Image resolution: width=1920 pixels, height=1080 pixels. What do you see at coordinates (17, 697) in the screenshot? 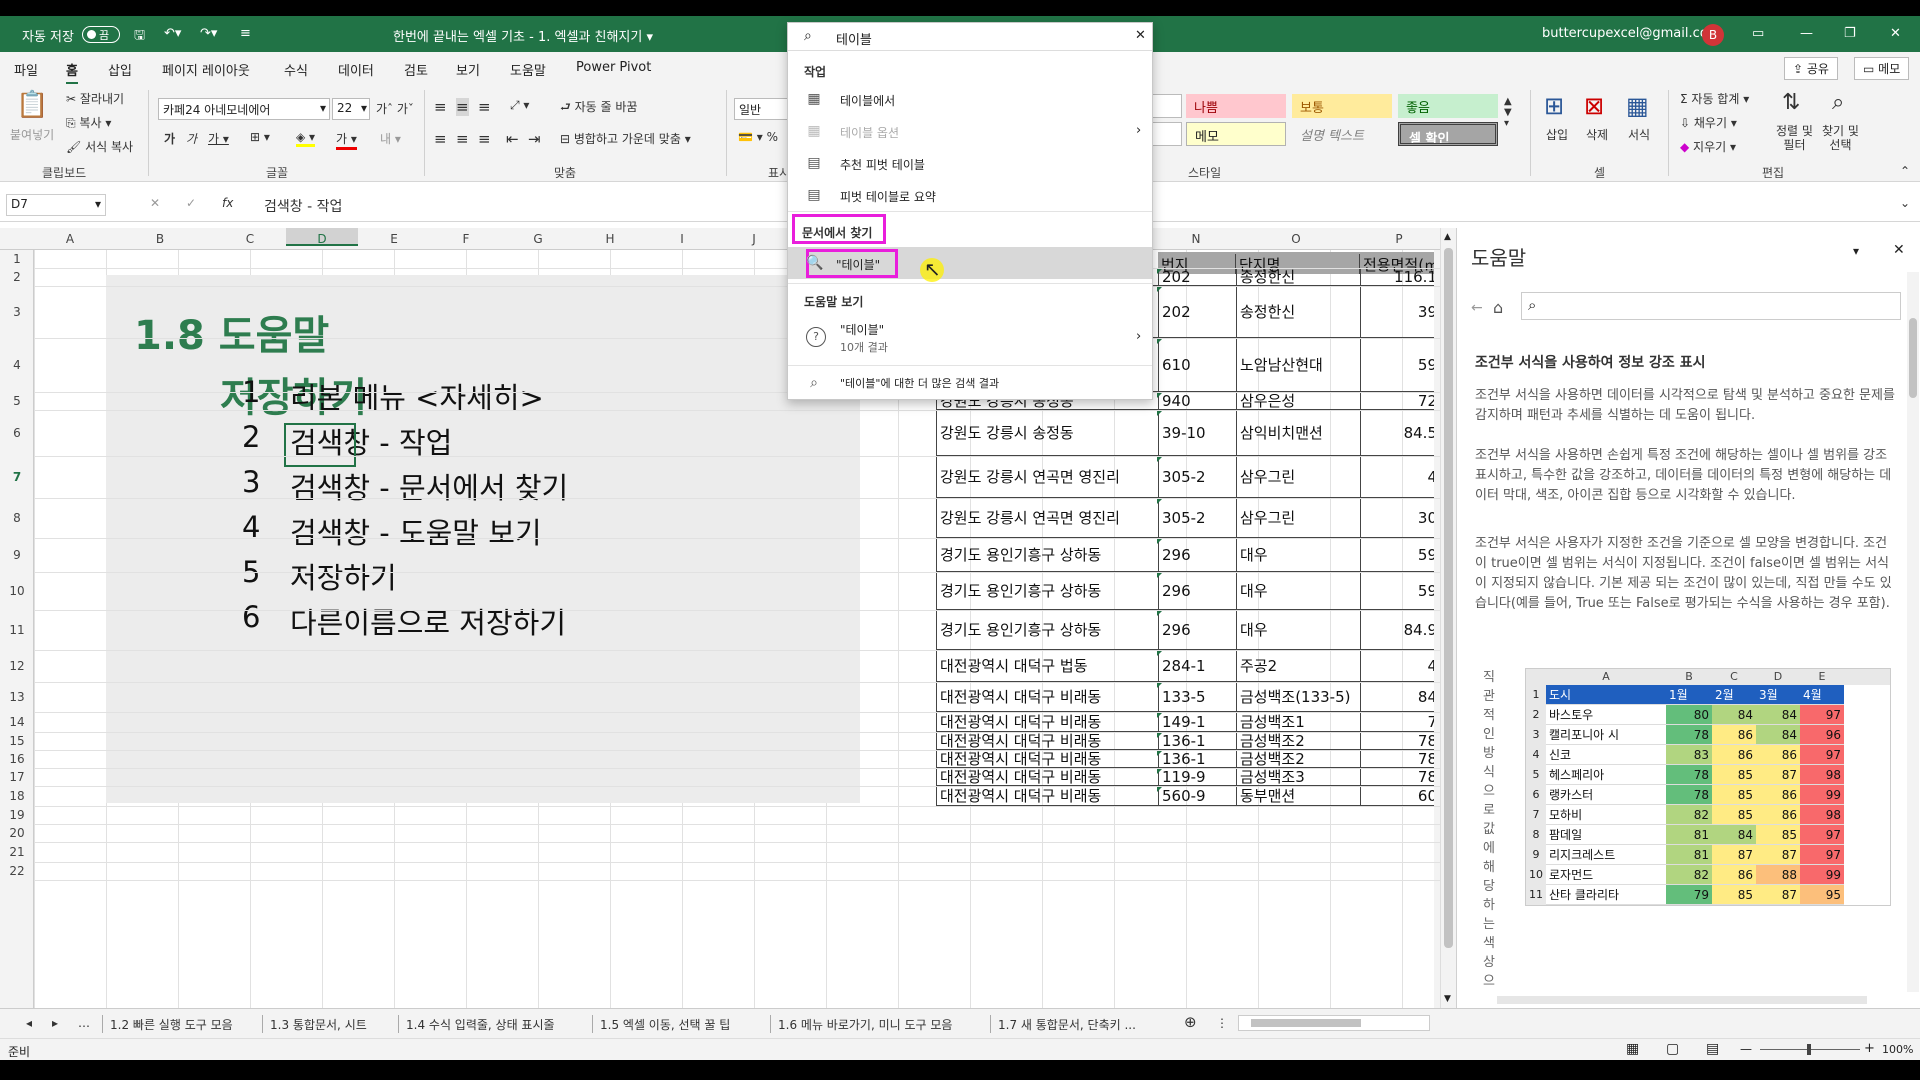
I see `row-header: 13` at bounding box center [17, 697].